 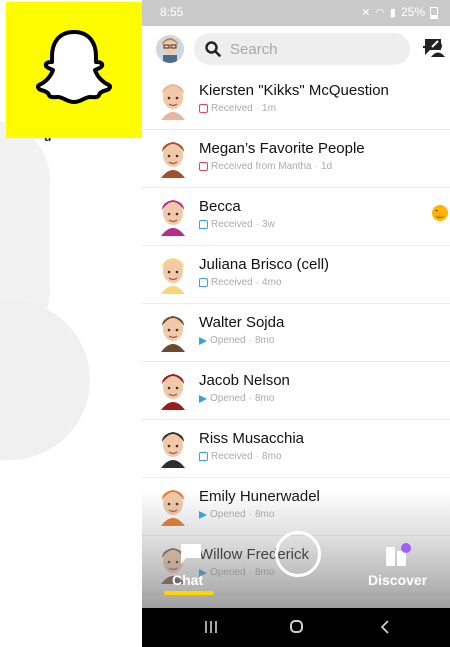 What do you see at coordinates (433, 47) in the screenshot?
I see `new-chat-icon` at bounding box center [433, 47].